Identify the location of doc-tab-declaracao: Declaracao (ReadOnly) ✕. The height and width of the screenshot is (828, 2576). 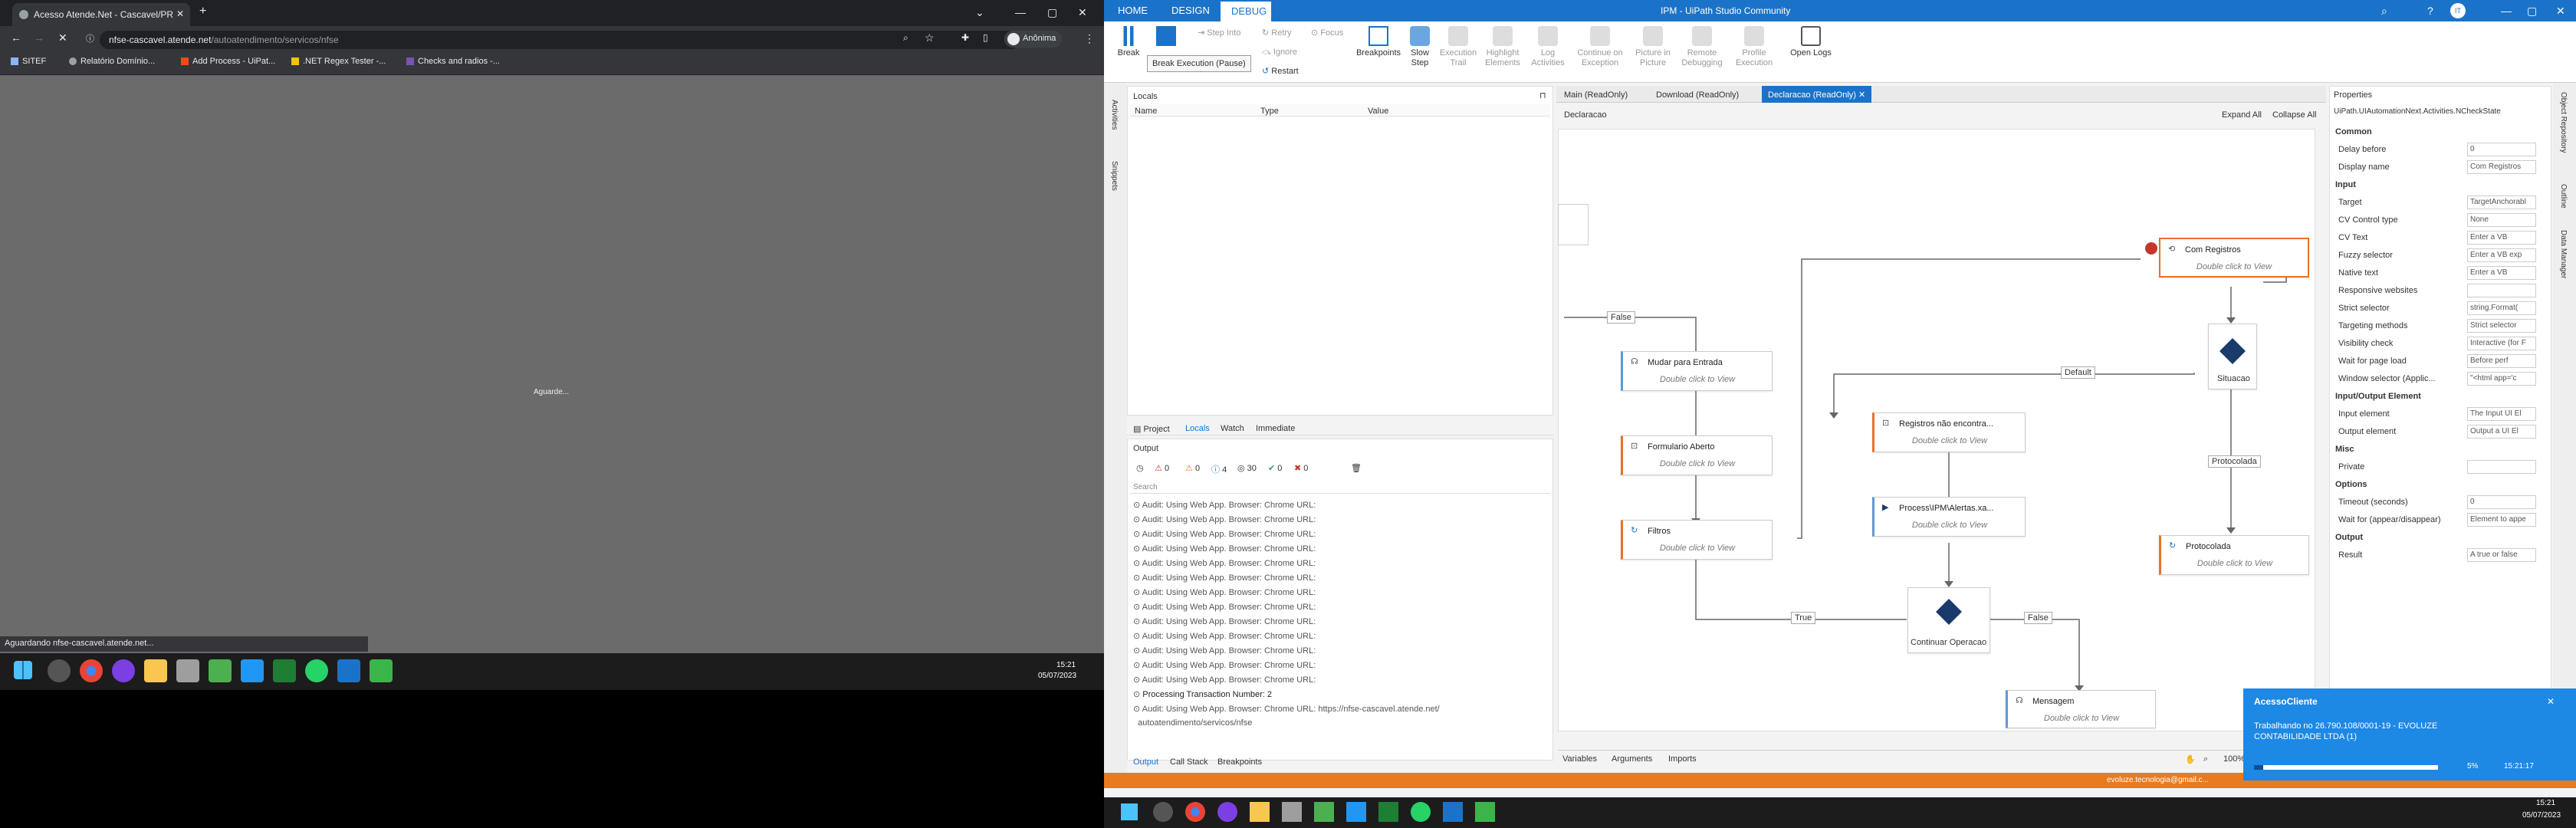
(1817, 94).